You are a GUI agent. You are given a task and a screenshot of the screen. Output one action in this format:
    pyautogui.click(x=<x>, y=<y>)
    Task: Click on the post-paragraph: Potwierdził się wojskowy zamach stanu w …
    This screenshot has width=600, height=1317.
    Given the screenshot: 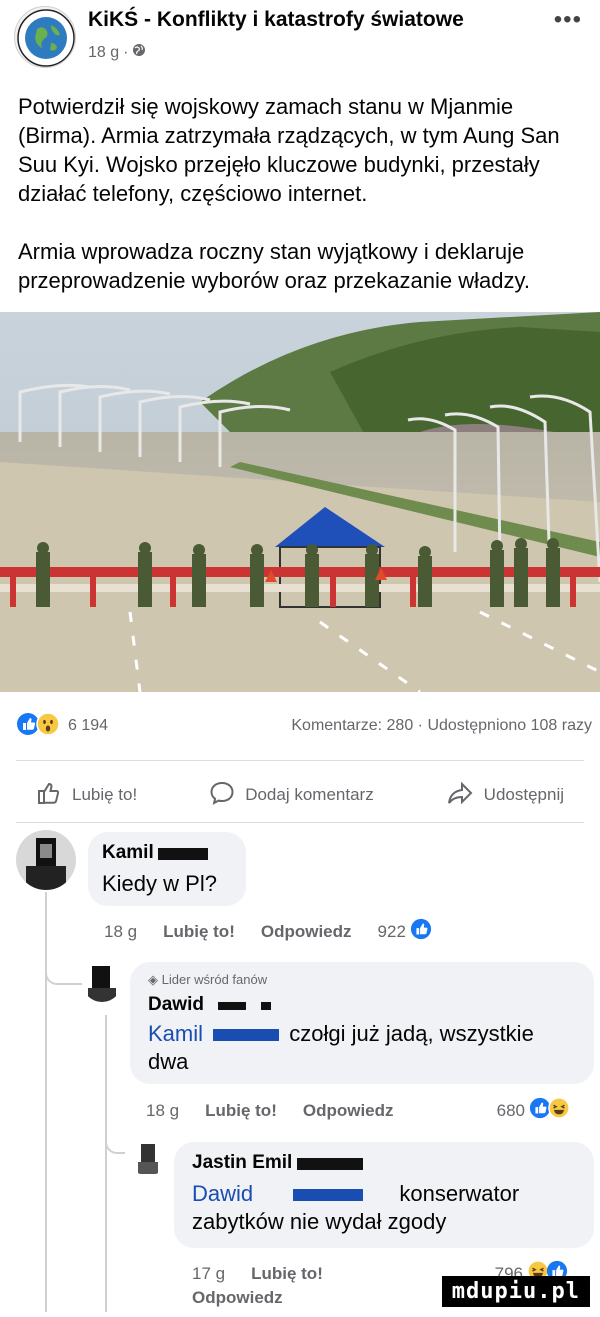 What is the action you would take?
    pyautogui.click(x=289, y=150)
    